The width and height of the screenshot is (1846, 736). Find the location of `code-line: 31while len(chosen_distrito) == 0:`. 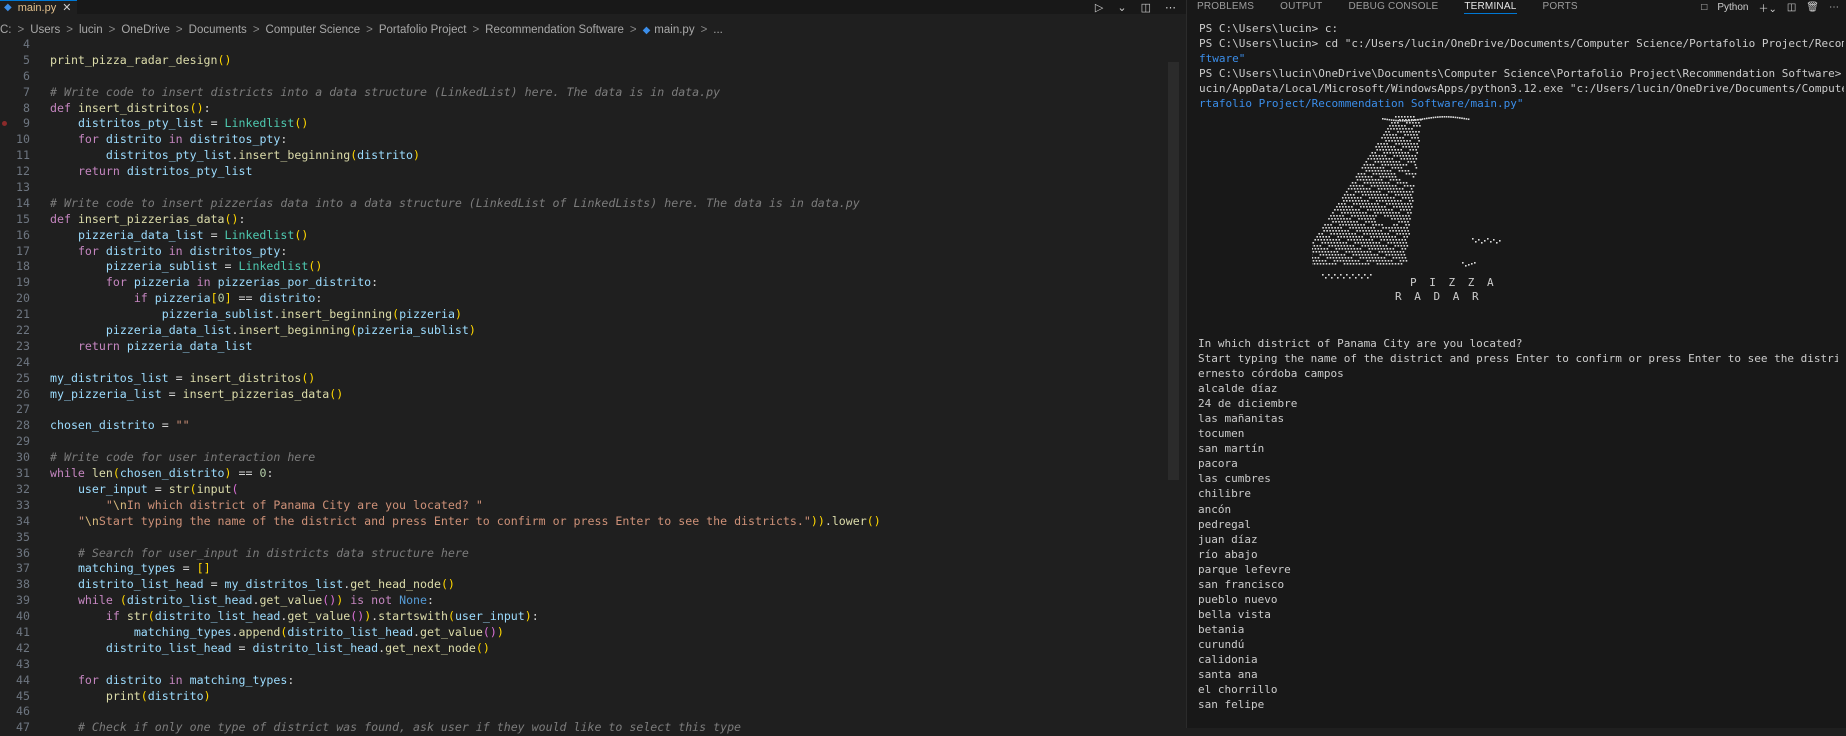

code-line: 31while len(chosen_distrito) == 0: is located at coordinates (585, 474).